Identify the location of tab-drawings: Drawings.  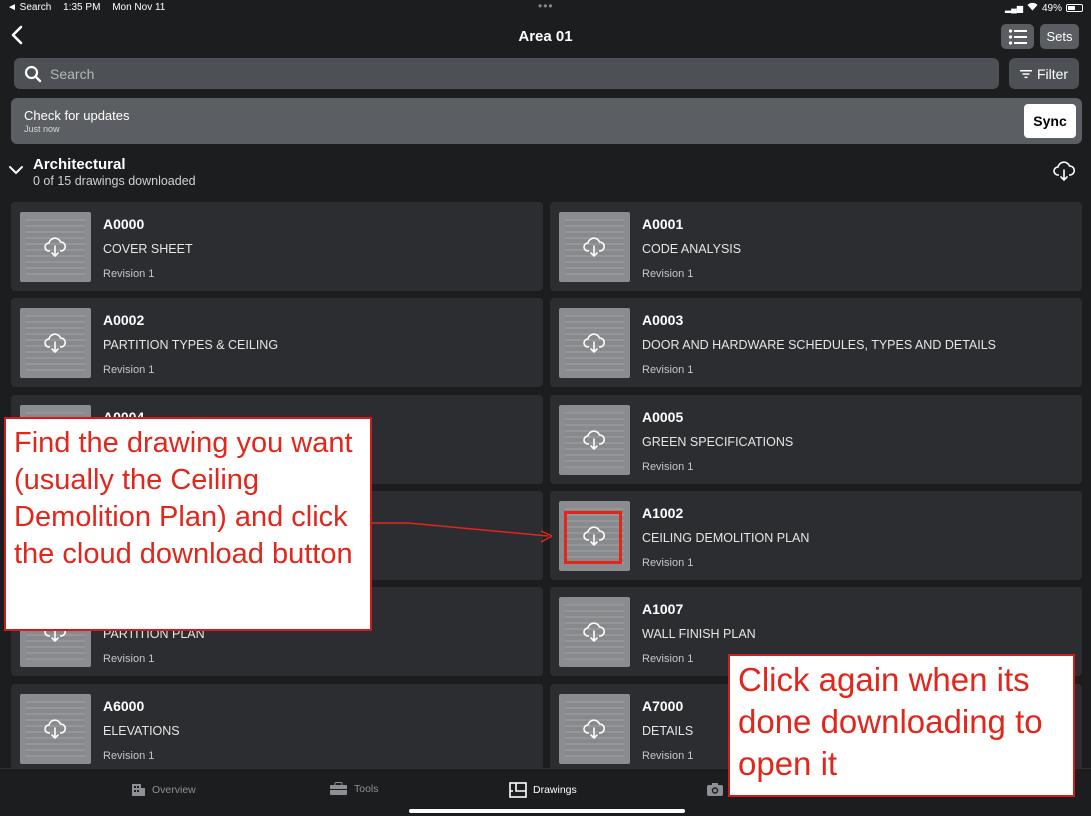
(543, 790).